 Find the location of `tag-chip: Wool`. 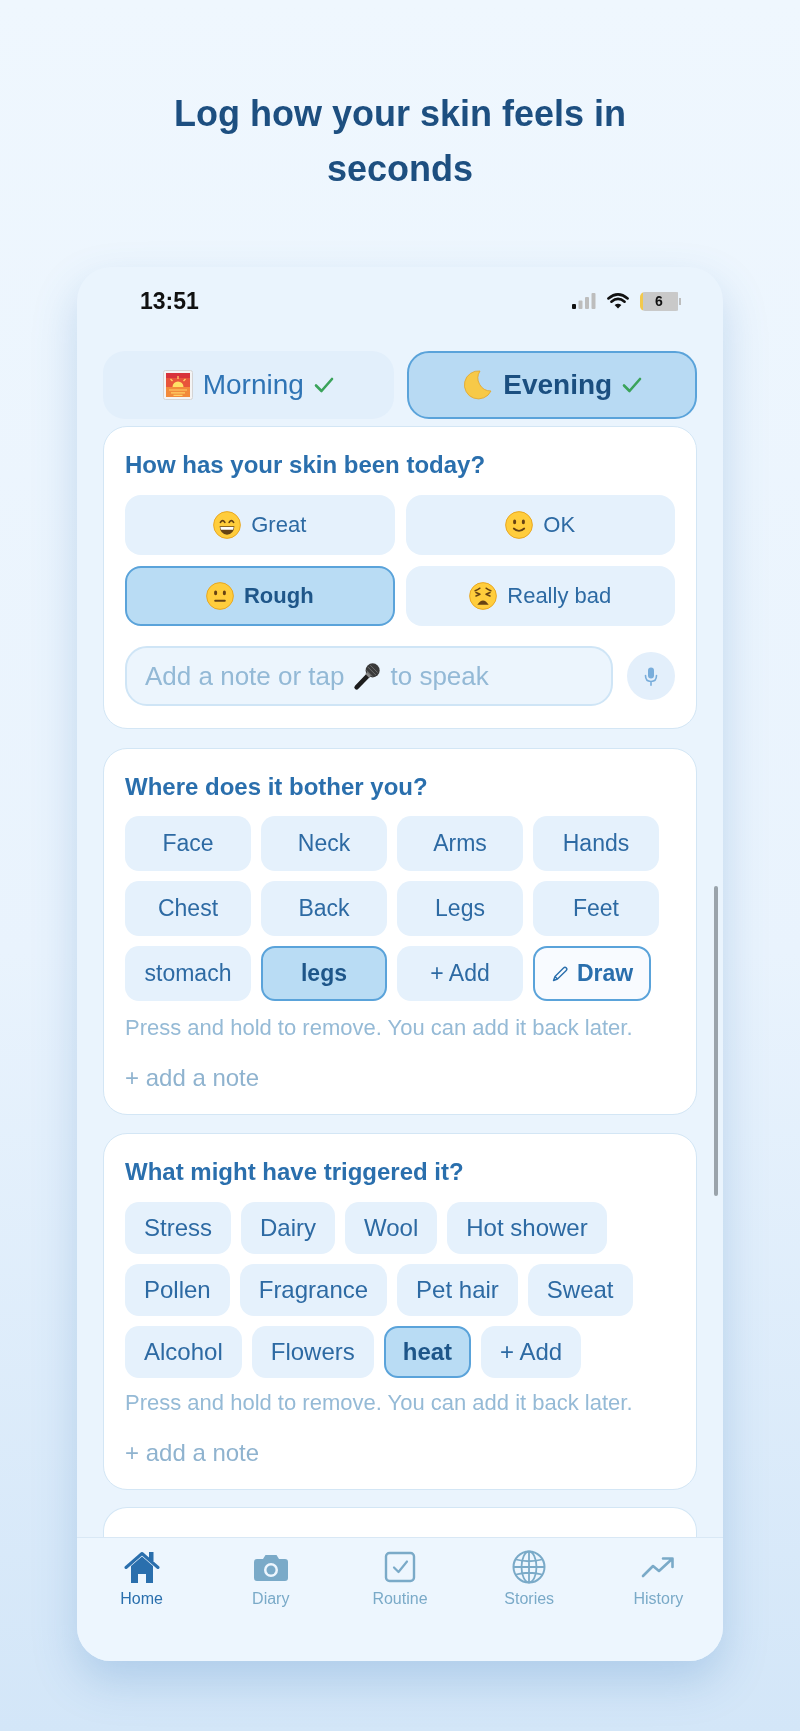

tag-chip: Wool is located at coordinates (391, 1228).